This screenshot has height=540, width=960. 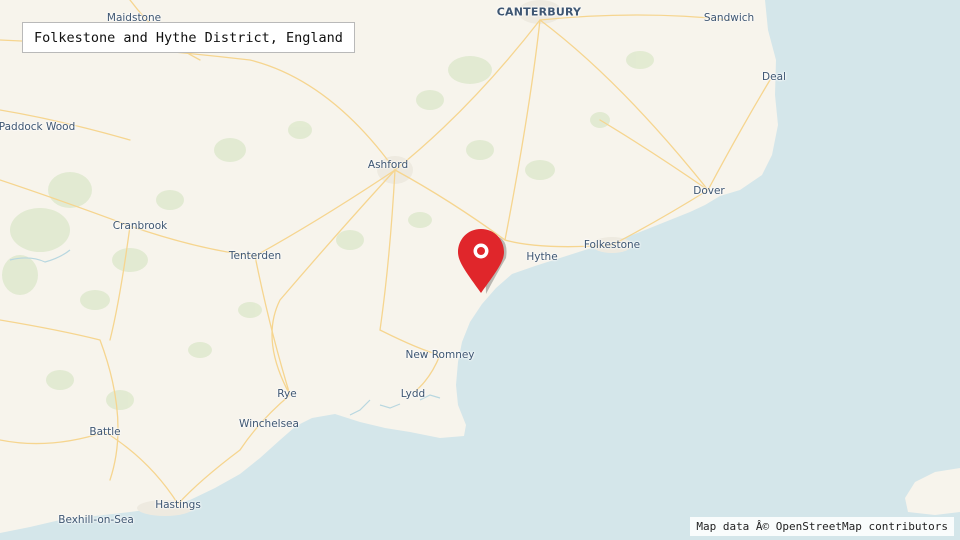 I want to click on place-label-dover: Dover, so click(x=709, y=191).